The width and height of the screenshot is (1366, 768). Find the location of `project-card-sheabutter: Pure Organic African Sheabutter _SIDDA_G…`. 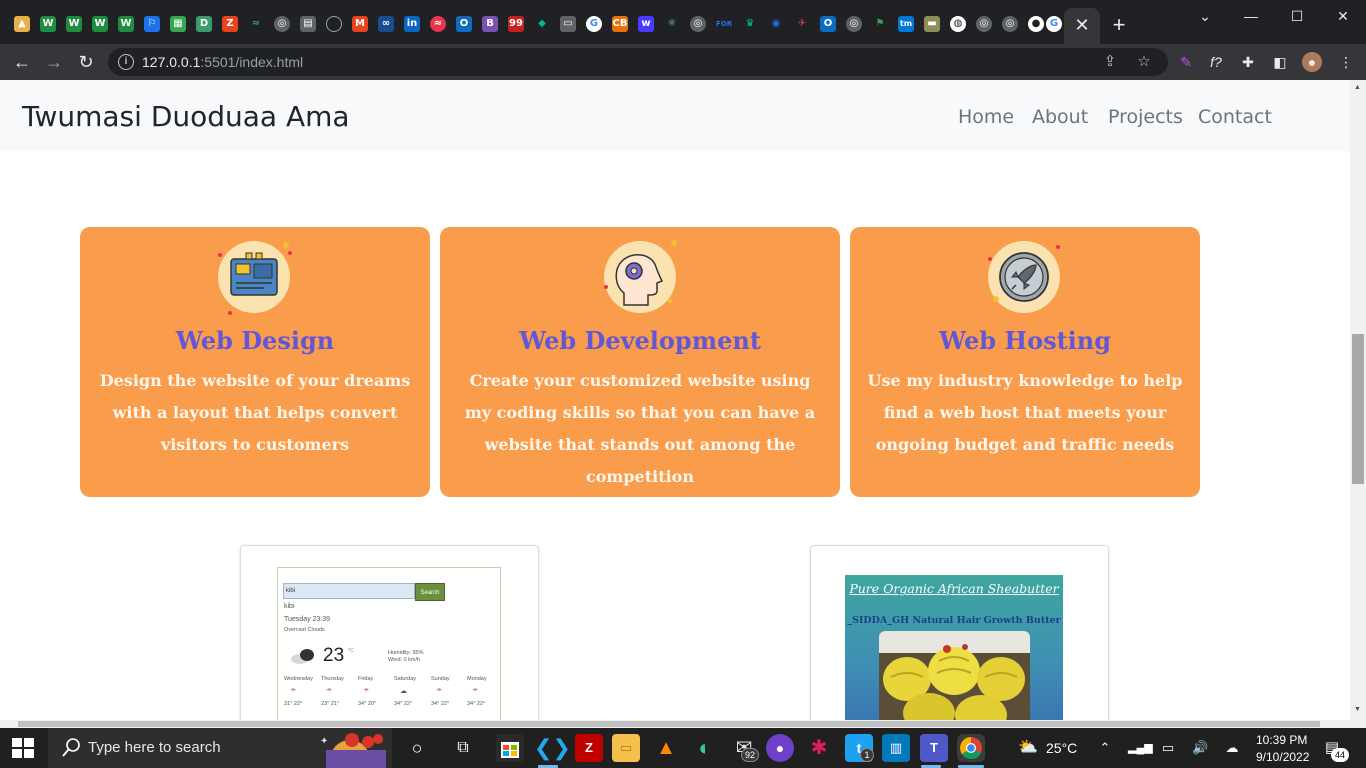

project-card-sheabutter: Pure Organic African Sheabutter _SIDDA_G… is located at coordinates (959, 632).